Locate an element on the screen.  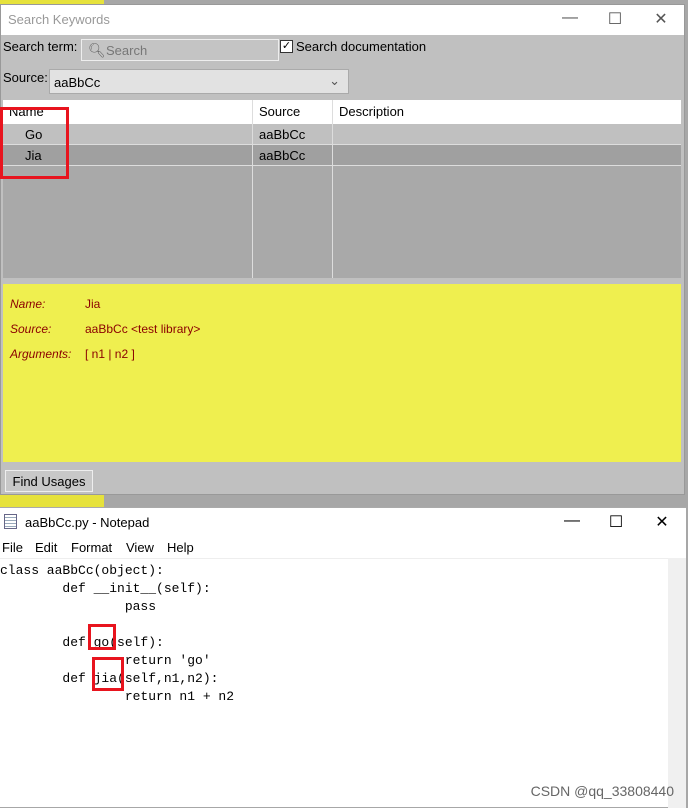
search-icon: 🔍︎ is located at coordinates (97, 50).